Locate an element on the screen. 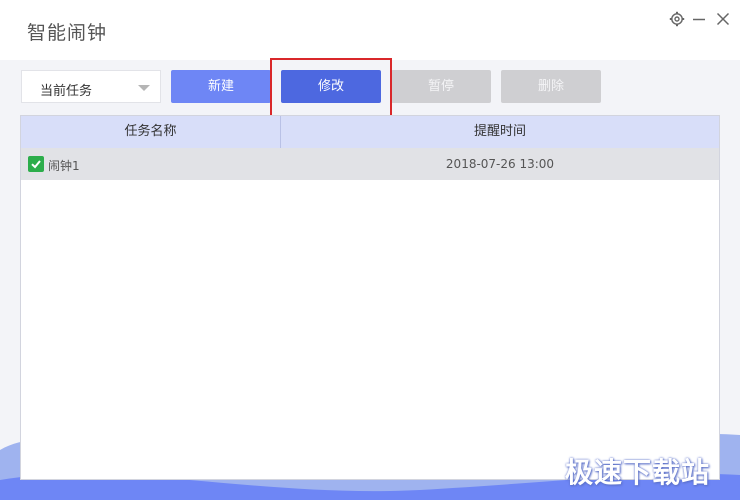 This screenshot has height=500, width=740. table-header: 任务名称 提醒时间 is located at coordinates (370, 132).